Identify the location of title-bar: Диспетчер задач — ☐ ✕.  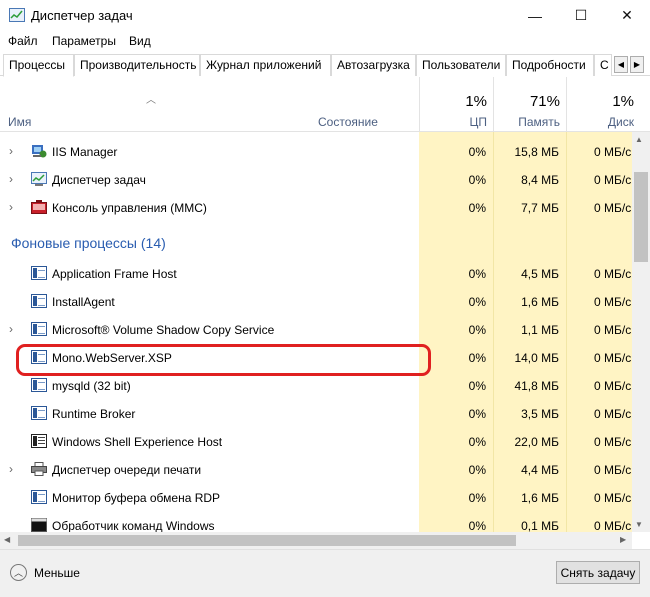
(325, 16).